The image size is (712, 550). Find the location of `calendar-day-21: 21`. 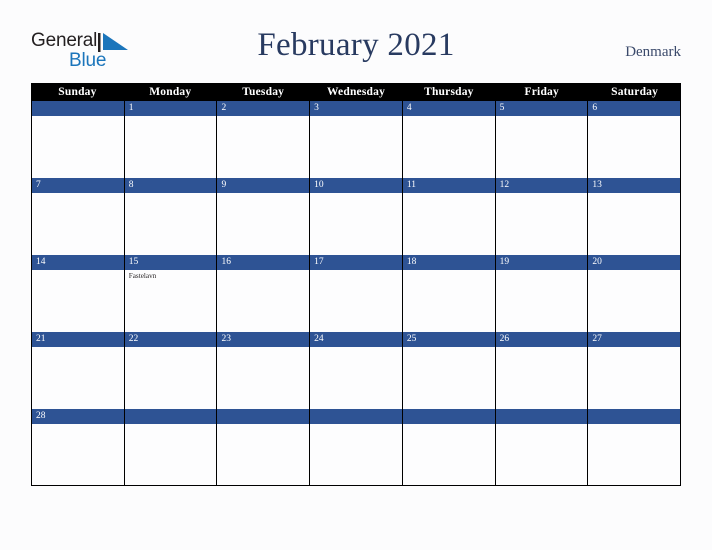

calendar-day-21: 21 is located at coordinates (78, 370).